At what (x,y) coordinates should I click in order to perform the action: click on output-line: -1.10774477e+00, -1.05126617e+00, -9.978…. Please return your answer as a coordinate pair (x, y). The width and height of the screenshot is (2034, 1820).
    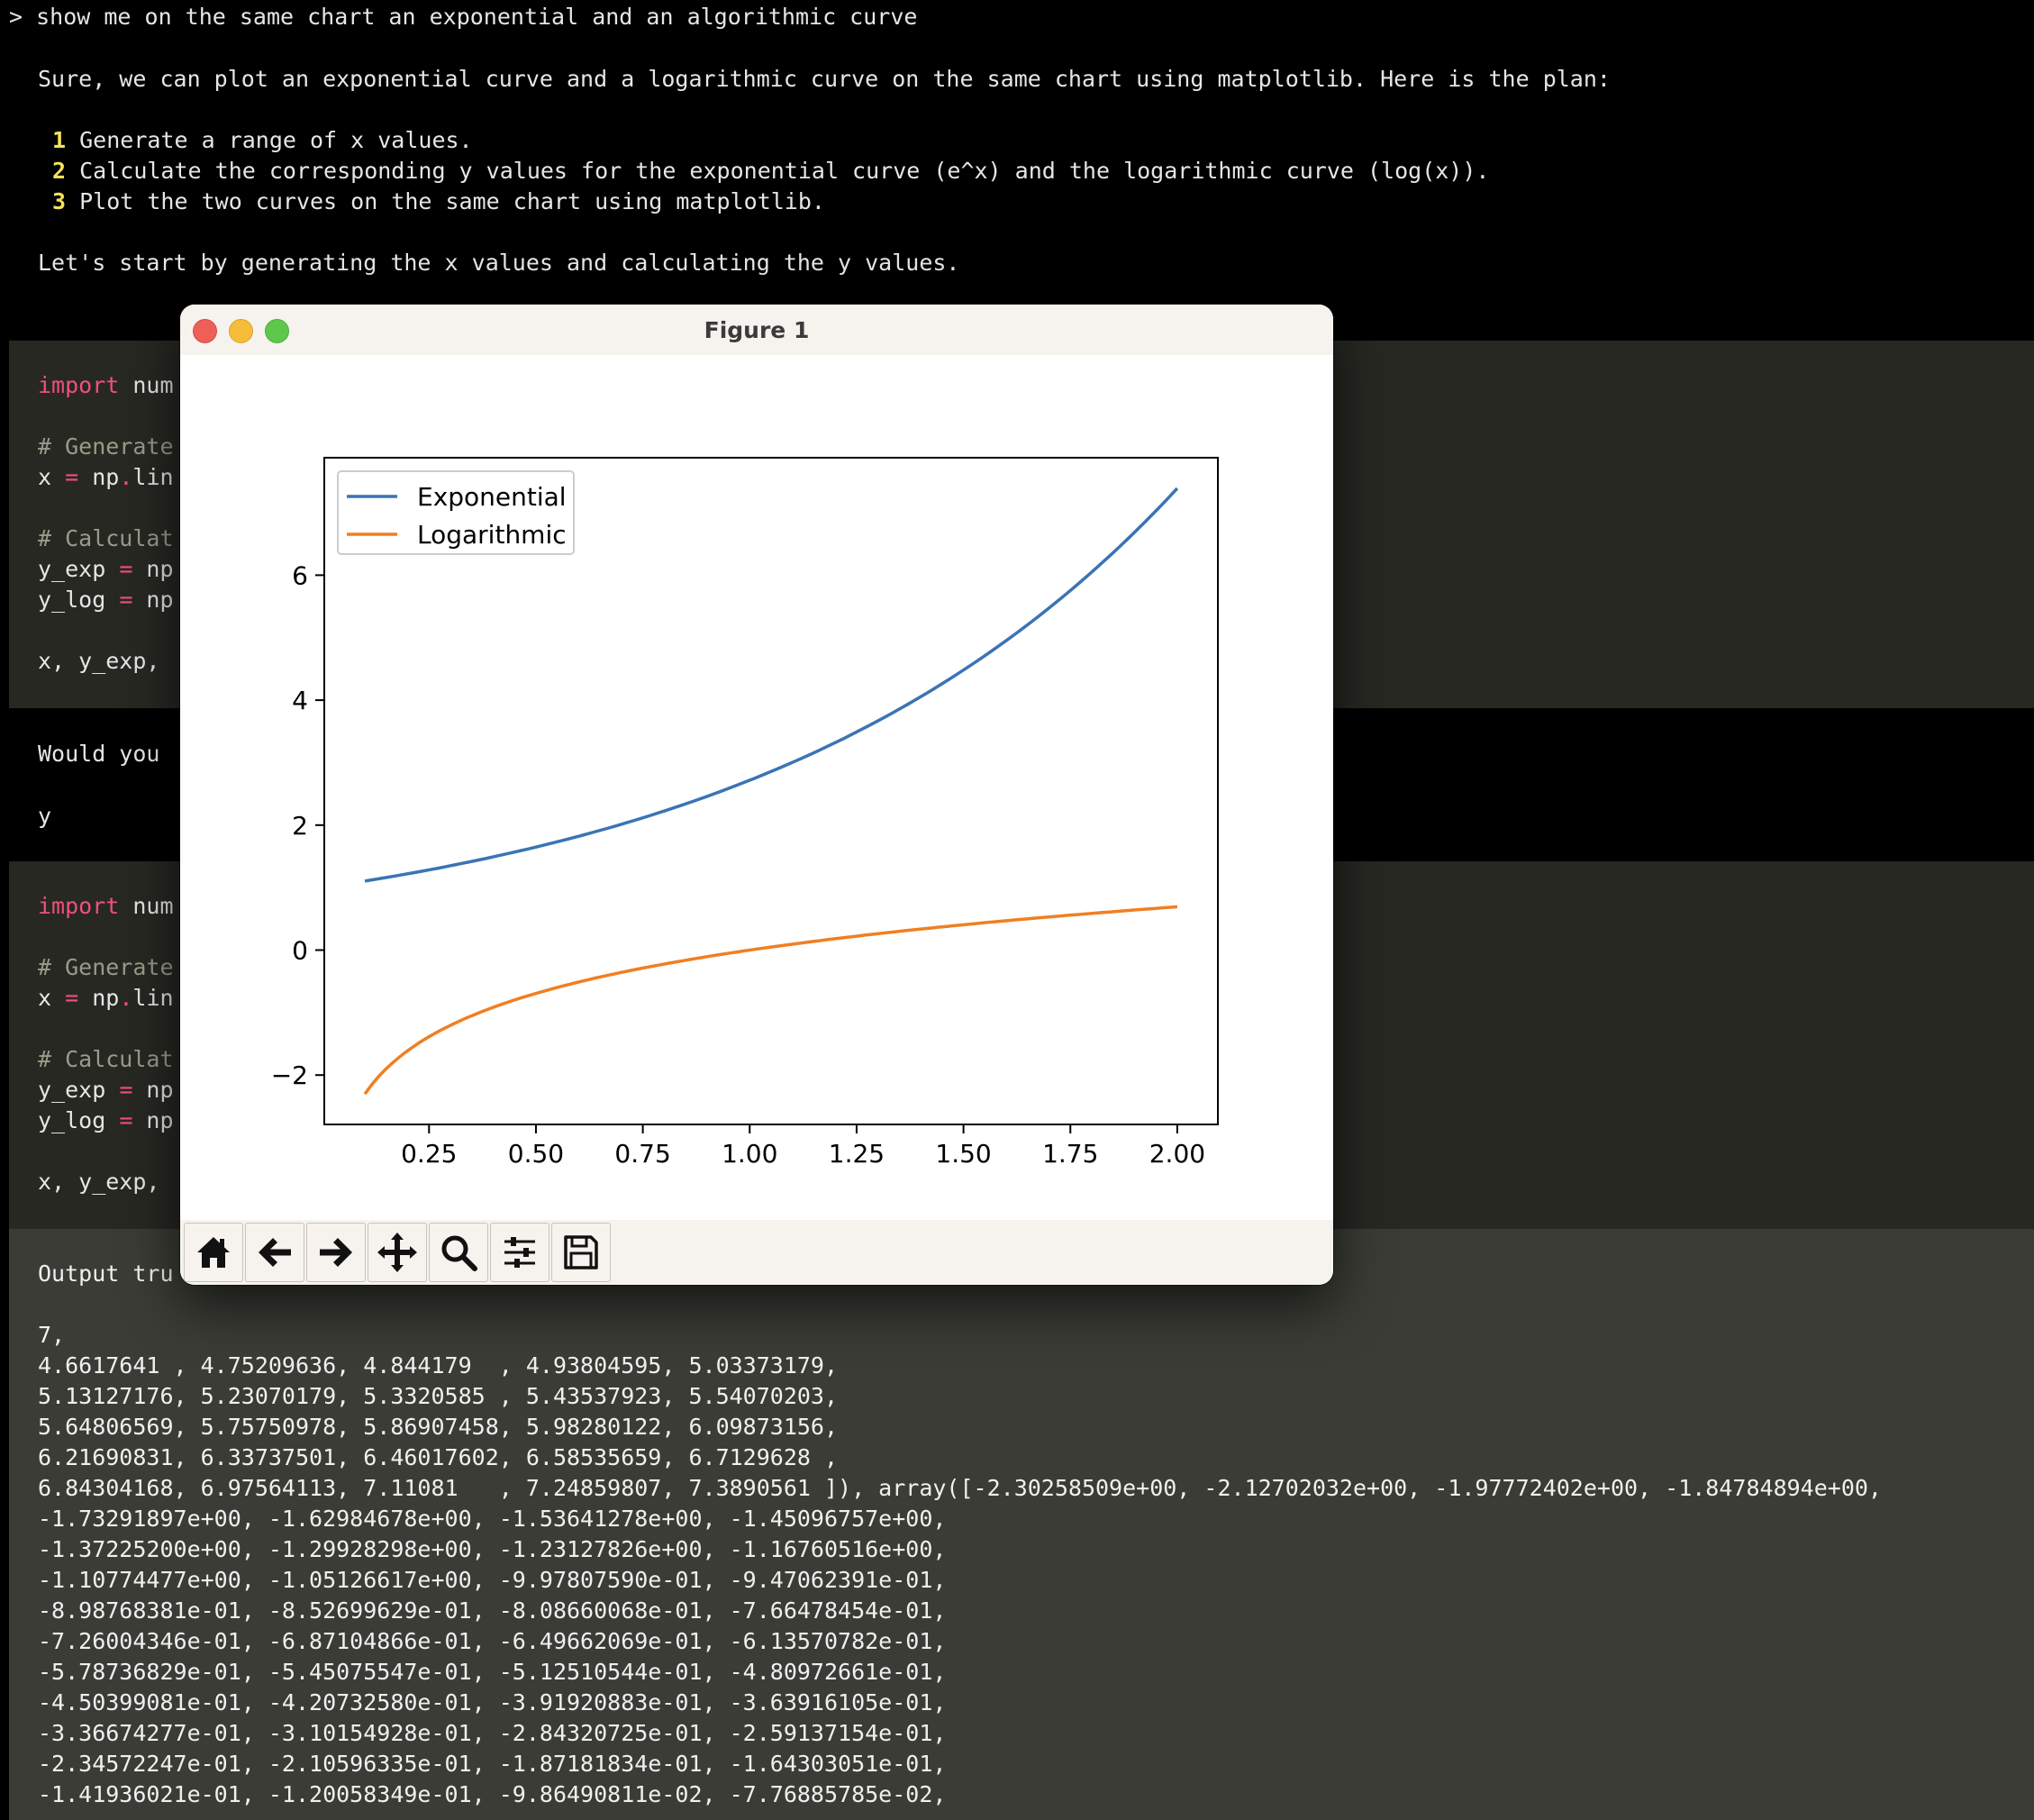
    Looking at the image, I should click on (493, 1580).